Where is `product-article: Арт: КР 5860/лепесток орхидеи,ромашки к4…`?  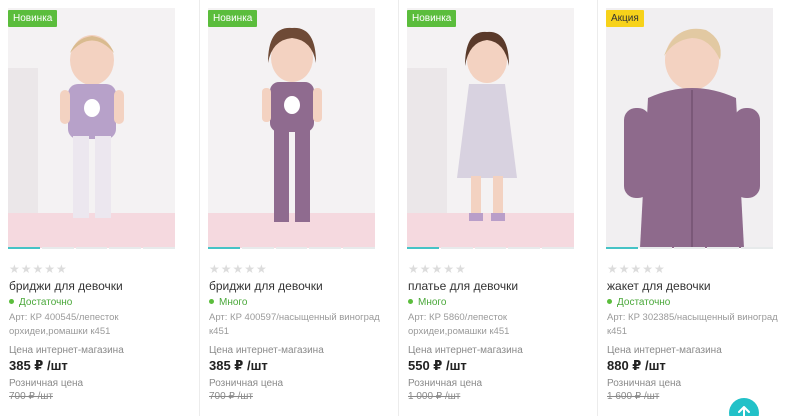
product-article: Арт: КР 5860/лепесток орхидеи,ромашки к4… is located at coordinates (459, 324).